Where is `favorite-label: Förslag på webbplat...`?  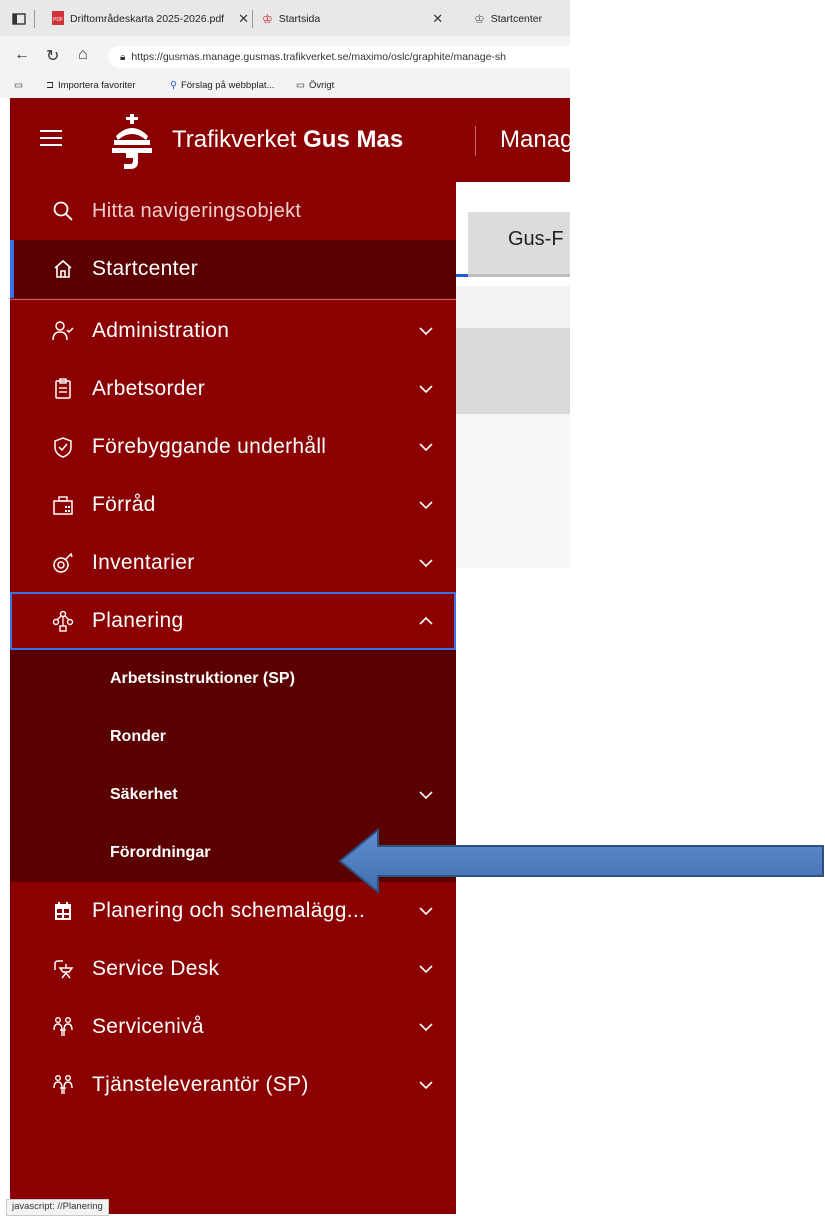
favorite-label: Förslag på webbplat... is located at coordinates (227, 85).